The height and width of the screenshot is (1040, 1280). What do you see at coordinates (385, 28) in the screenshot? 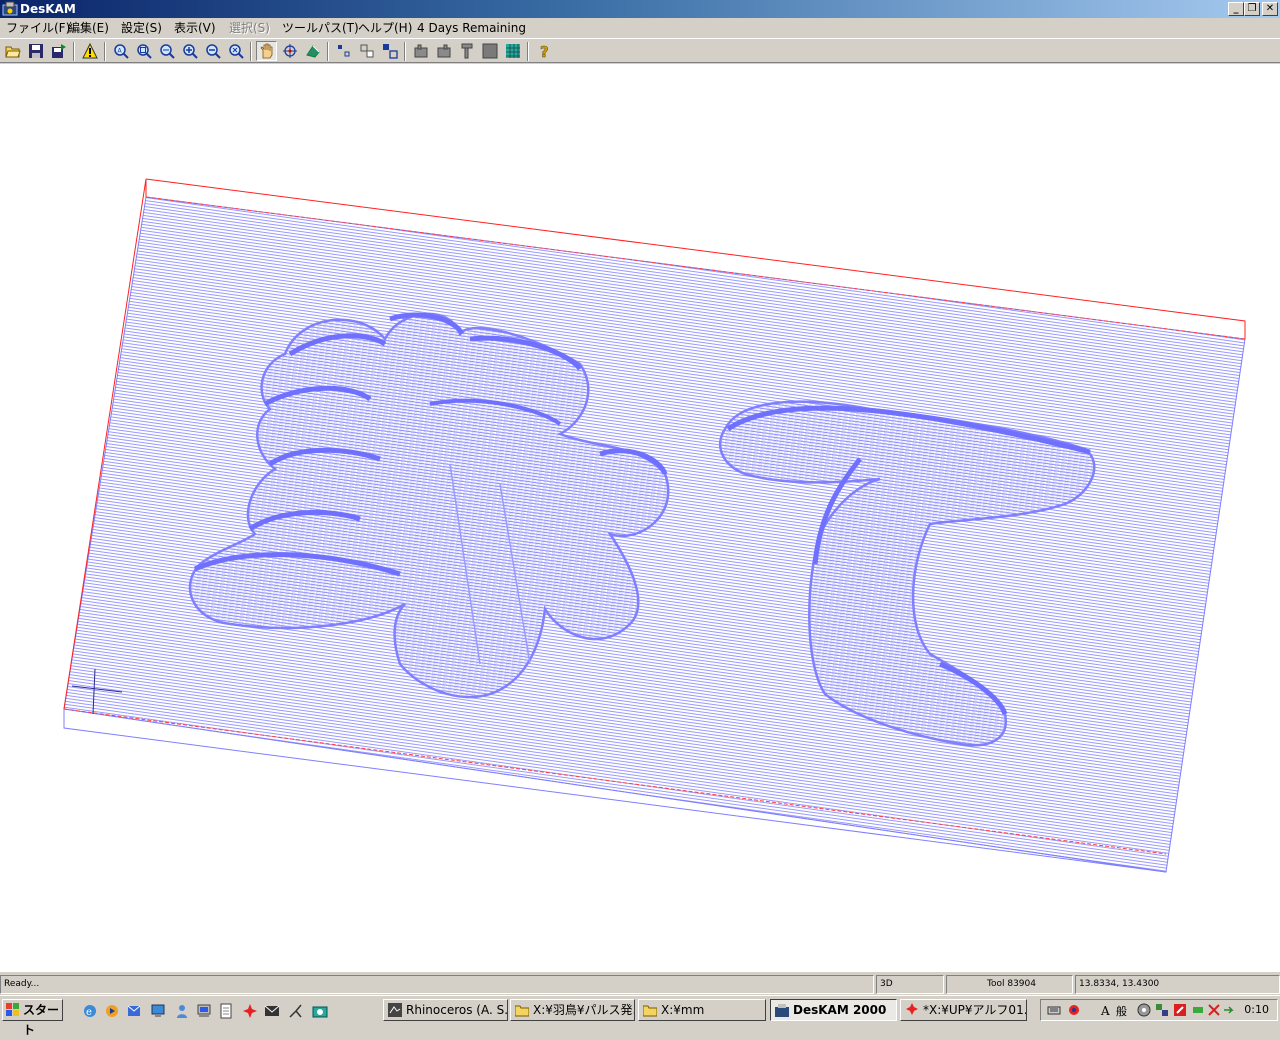
I see `menu-help: ヘルプ(H)` at bounding box center [385, 28].